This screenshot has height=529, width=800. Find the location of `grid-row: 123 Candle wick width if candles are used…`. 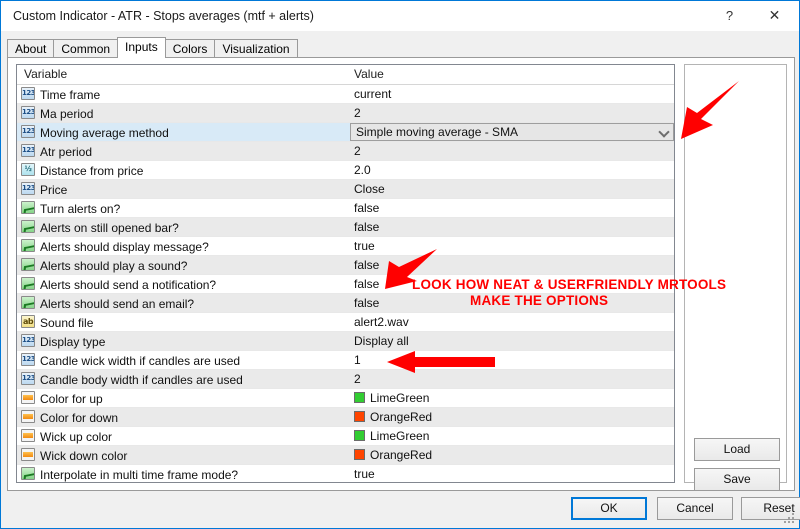

grid-row: 123 Candle wick width if candles are used… is located at coordinates (345, 360).